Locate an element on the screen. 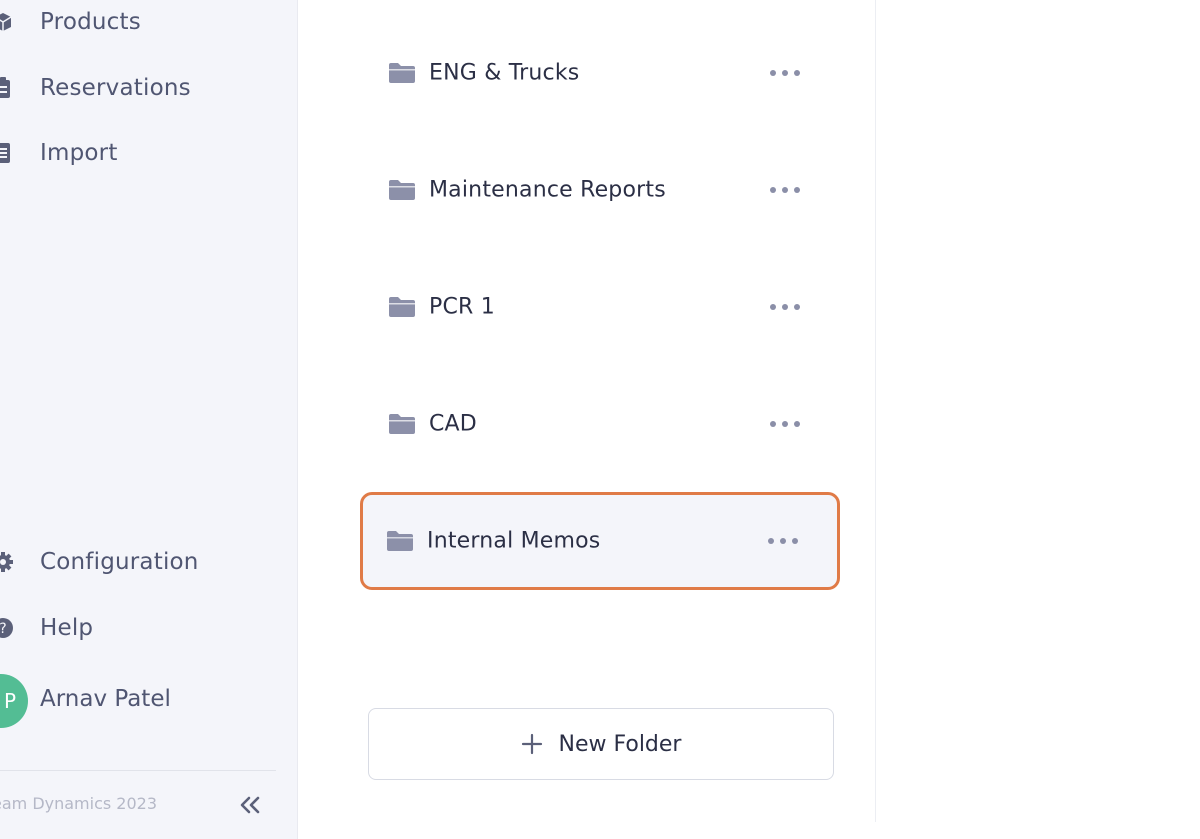 This screenshot has width=1200, height=839. folder-name: PCR 1 is located at coordinates (462, 307).